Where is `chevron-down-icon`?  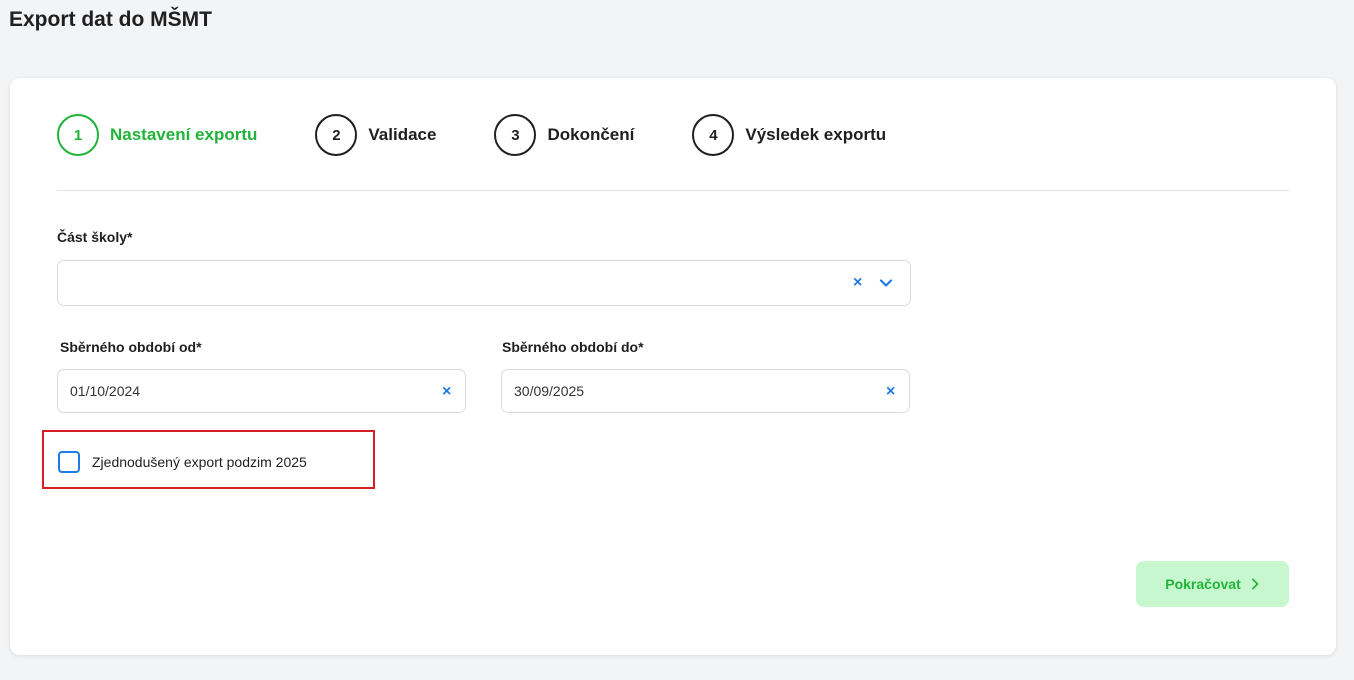 chevron-down-icon is located at coordinates (886, 283).